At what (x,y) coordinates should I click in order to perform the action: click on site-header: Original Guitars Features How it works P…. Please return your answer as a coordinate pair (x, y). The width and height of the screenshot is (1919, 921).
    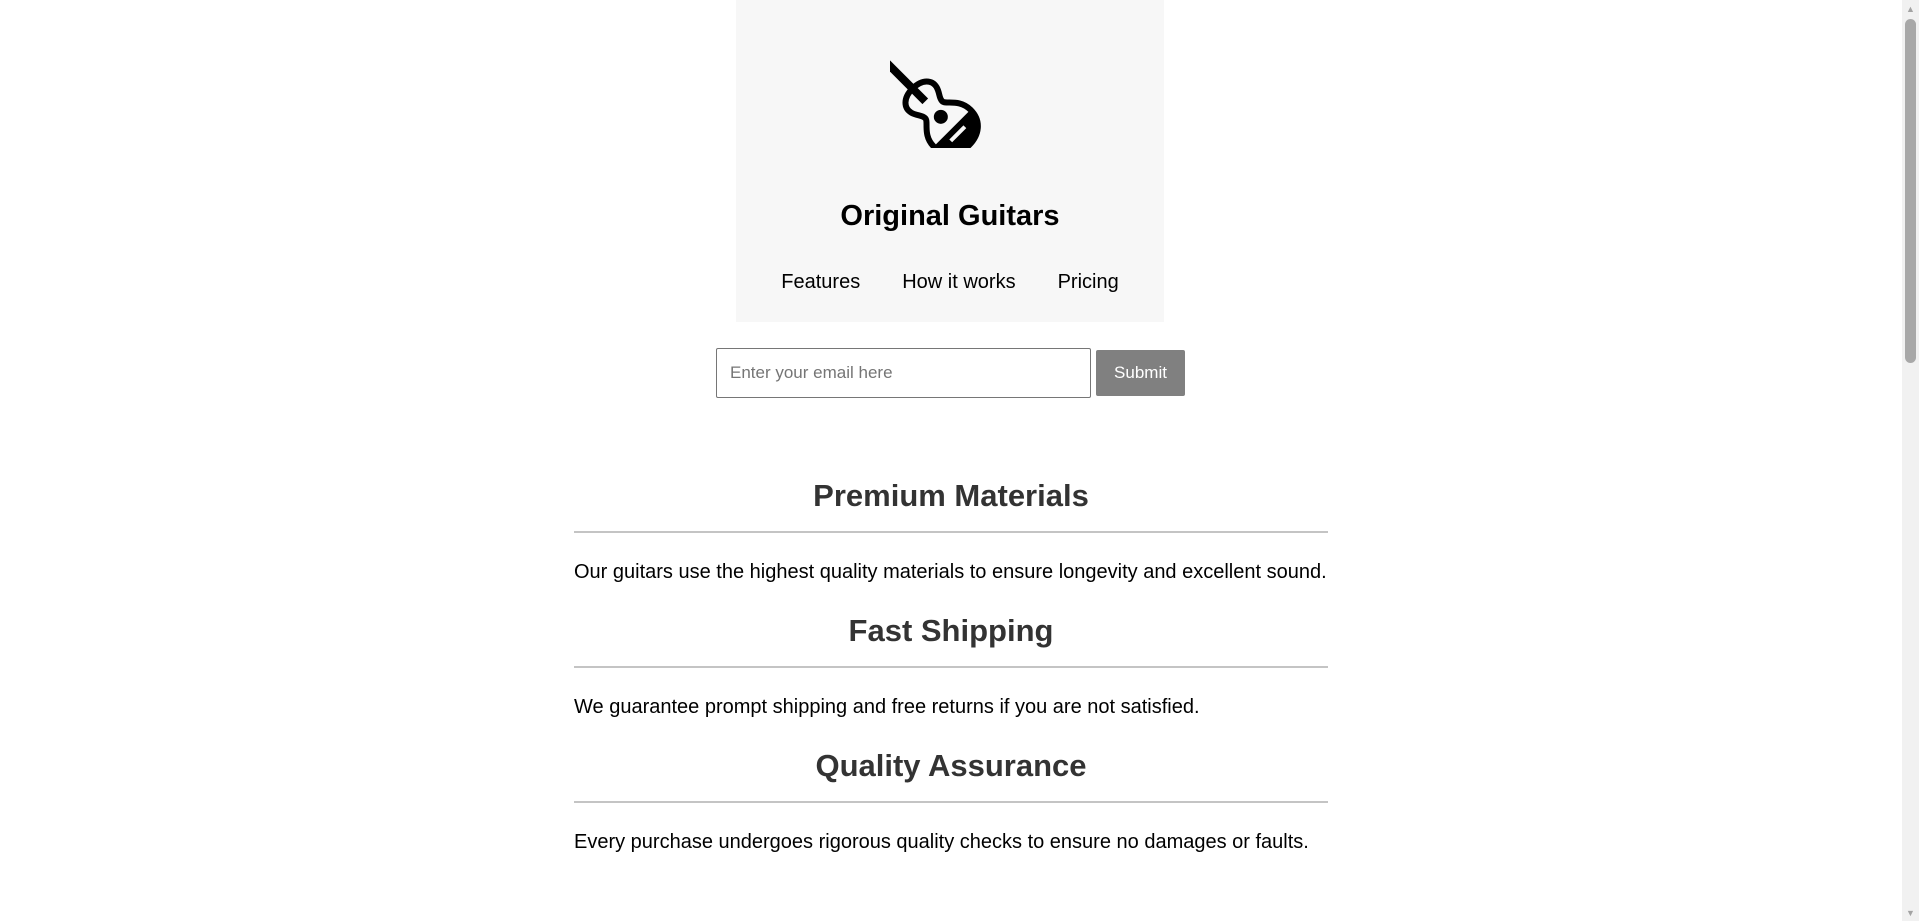
    Looking at the image, I should click on (950, 161).